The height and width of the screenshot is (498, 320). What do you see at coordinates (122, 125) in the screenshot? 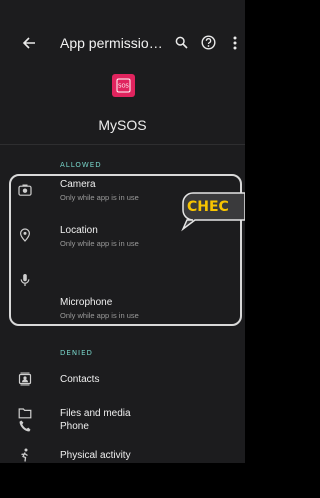
I see `app-name: MySOS` at bounding box center [122, 125].